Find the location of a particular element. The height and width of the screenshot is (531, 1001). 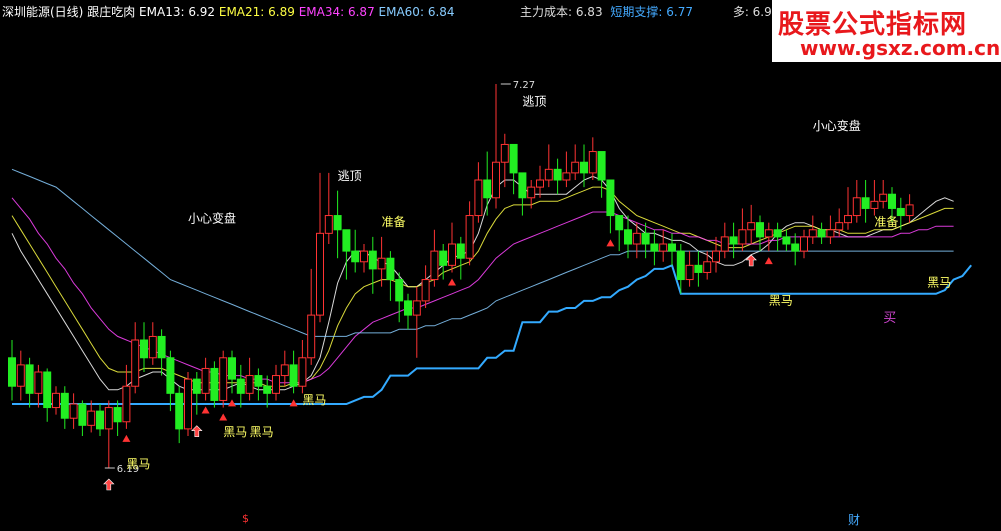

stock-title: 深圳能源(日线) is located at coordinates (43, 12).